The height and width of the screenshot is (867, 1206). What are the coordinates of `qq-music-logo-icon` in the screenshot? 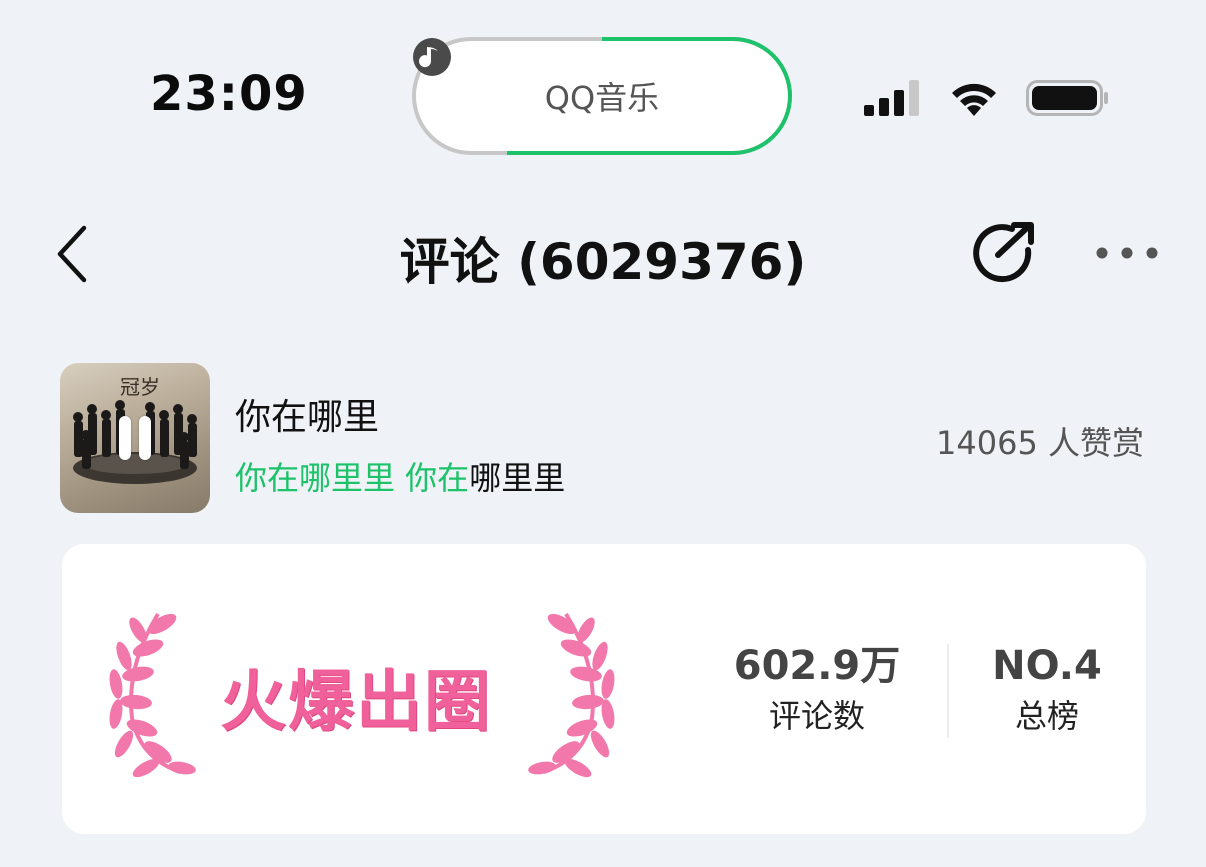 It's located at (432, 57).